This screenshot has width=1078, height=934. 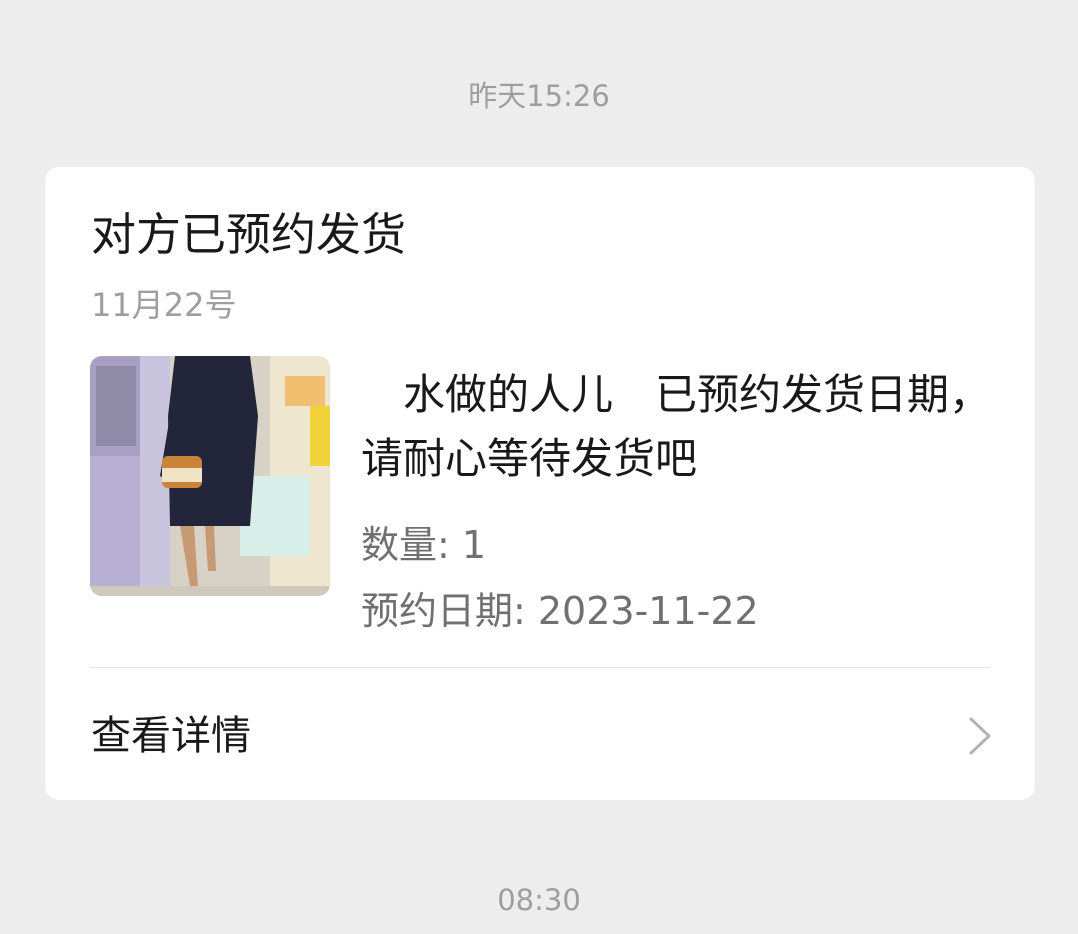 I want to click on view-details-label: 查看详情, so click(x=171, y=736).